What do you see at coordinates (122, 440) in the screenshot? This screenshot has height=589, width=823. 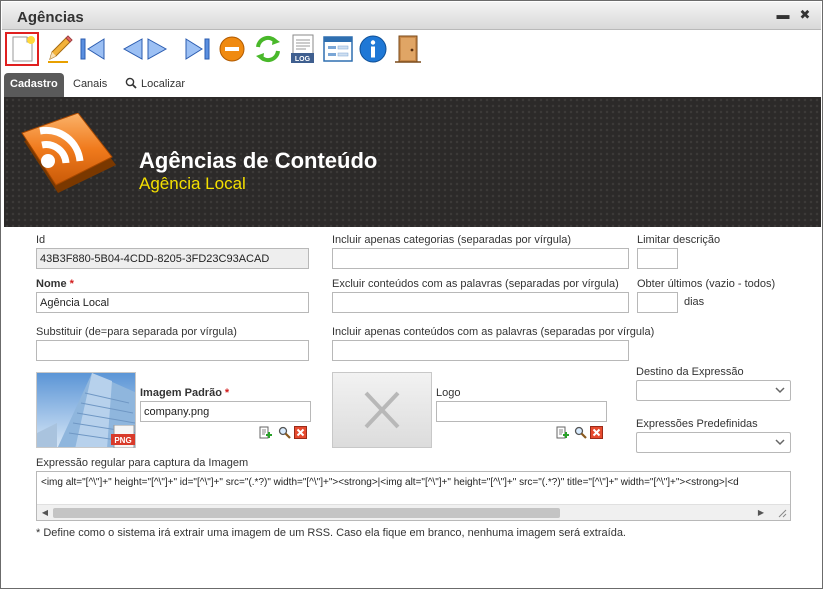 I see `png-badge-text: PNG` at bounding box center [122, 440].